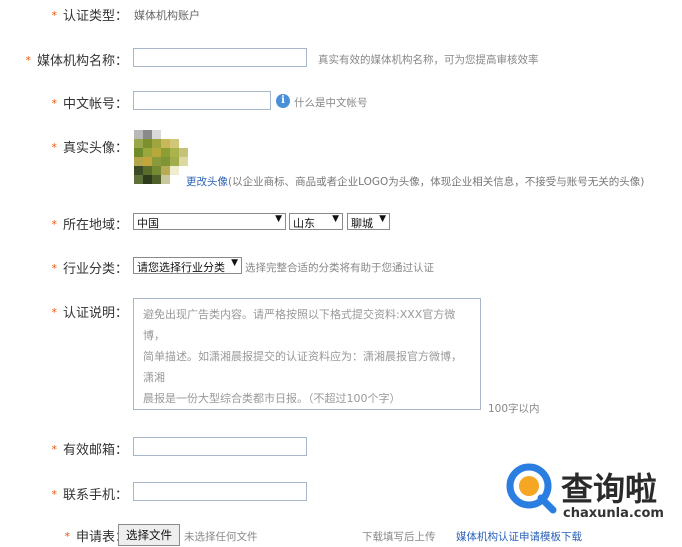 The width and height of the screenshot is (682, 547). I want to click on account-type-value: 媒体机构账户, so click(167, 15).